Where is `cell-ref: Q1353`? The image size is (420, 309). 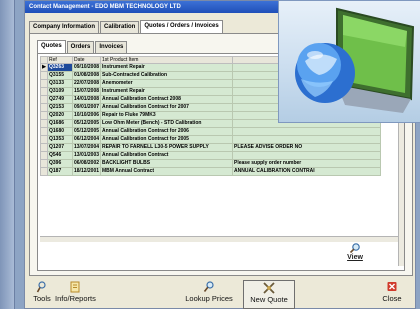 cell-ref: Q1353 is located at coordinates (60, 139).